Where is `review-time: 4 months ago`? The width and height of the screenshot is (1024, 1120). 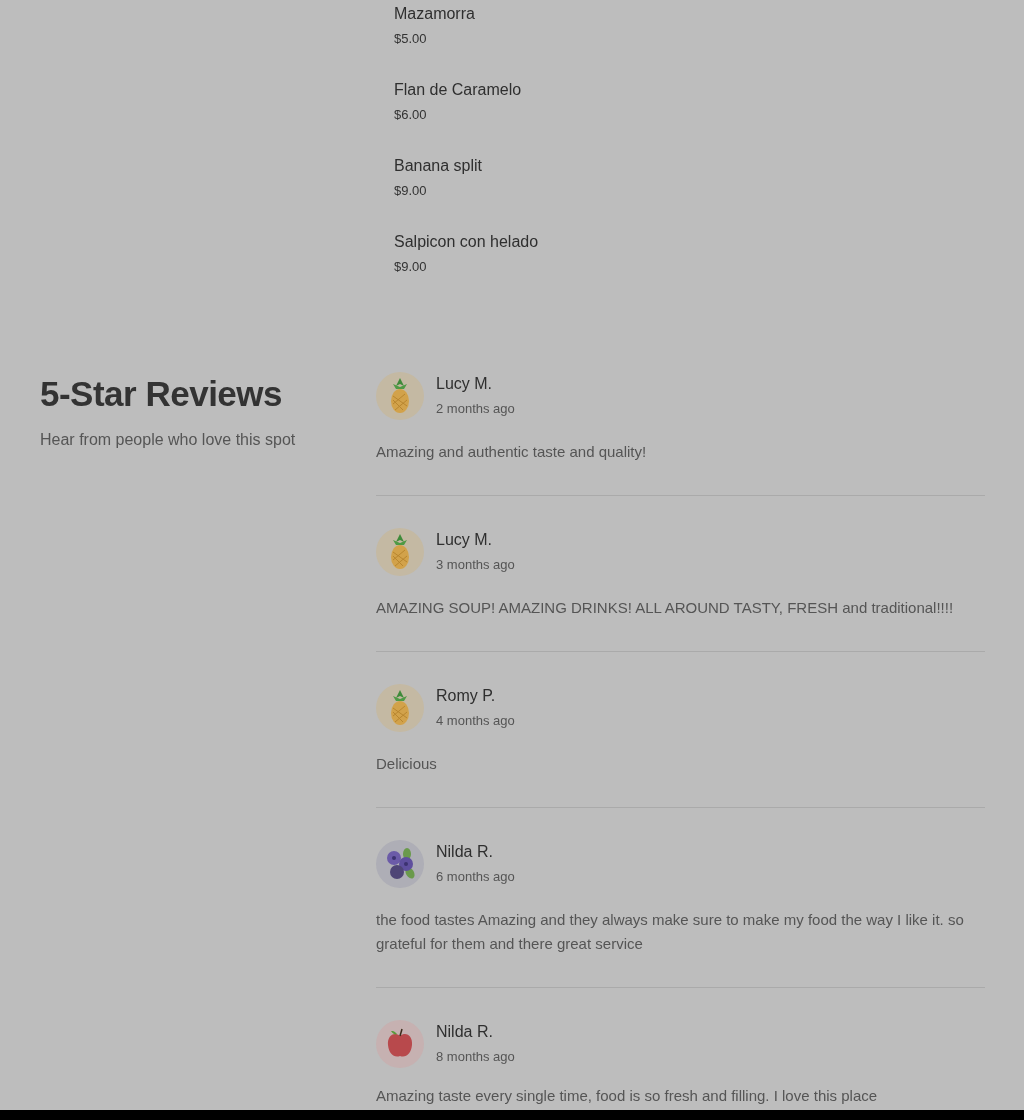
review-time: 4 months ago is located at coordinates (475, 721).